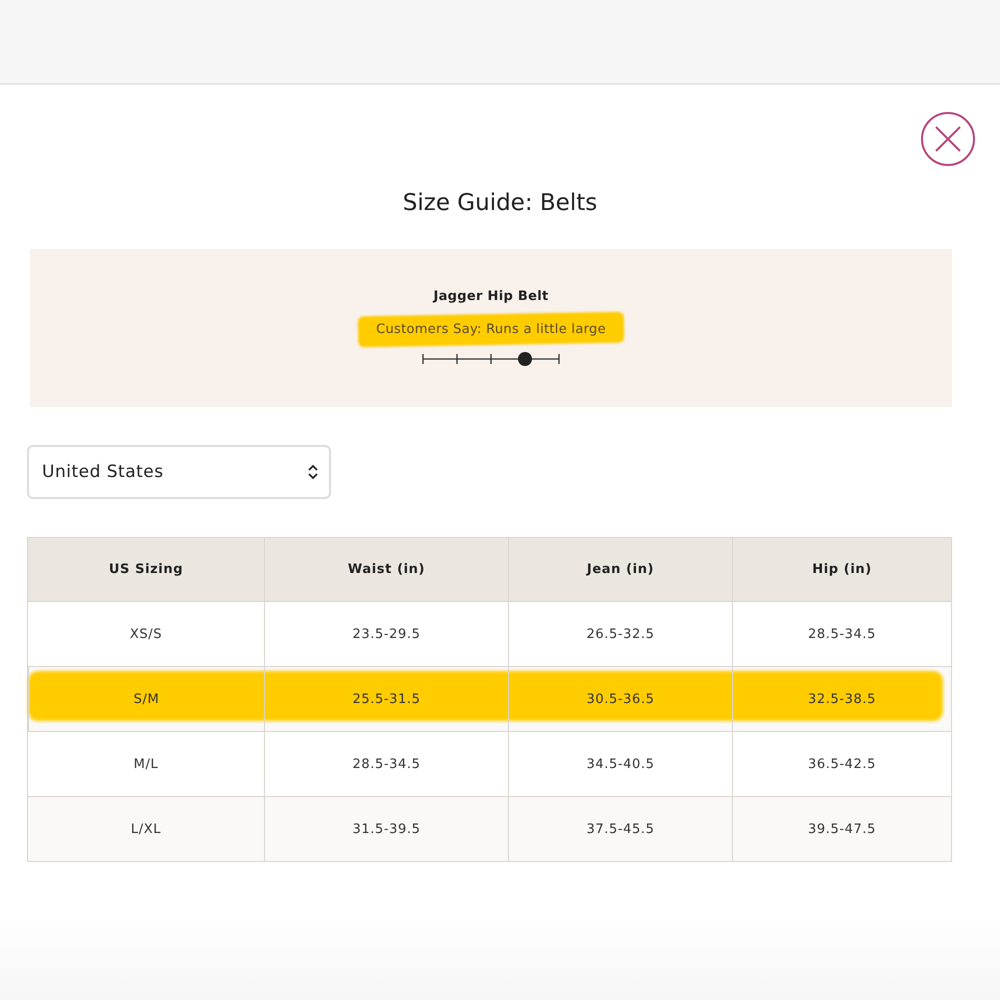  Describe the element at coordinates (146, 829) in the screenshot. I see `table-cell-text: L/XL` at that location.